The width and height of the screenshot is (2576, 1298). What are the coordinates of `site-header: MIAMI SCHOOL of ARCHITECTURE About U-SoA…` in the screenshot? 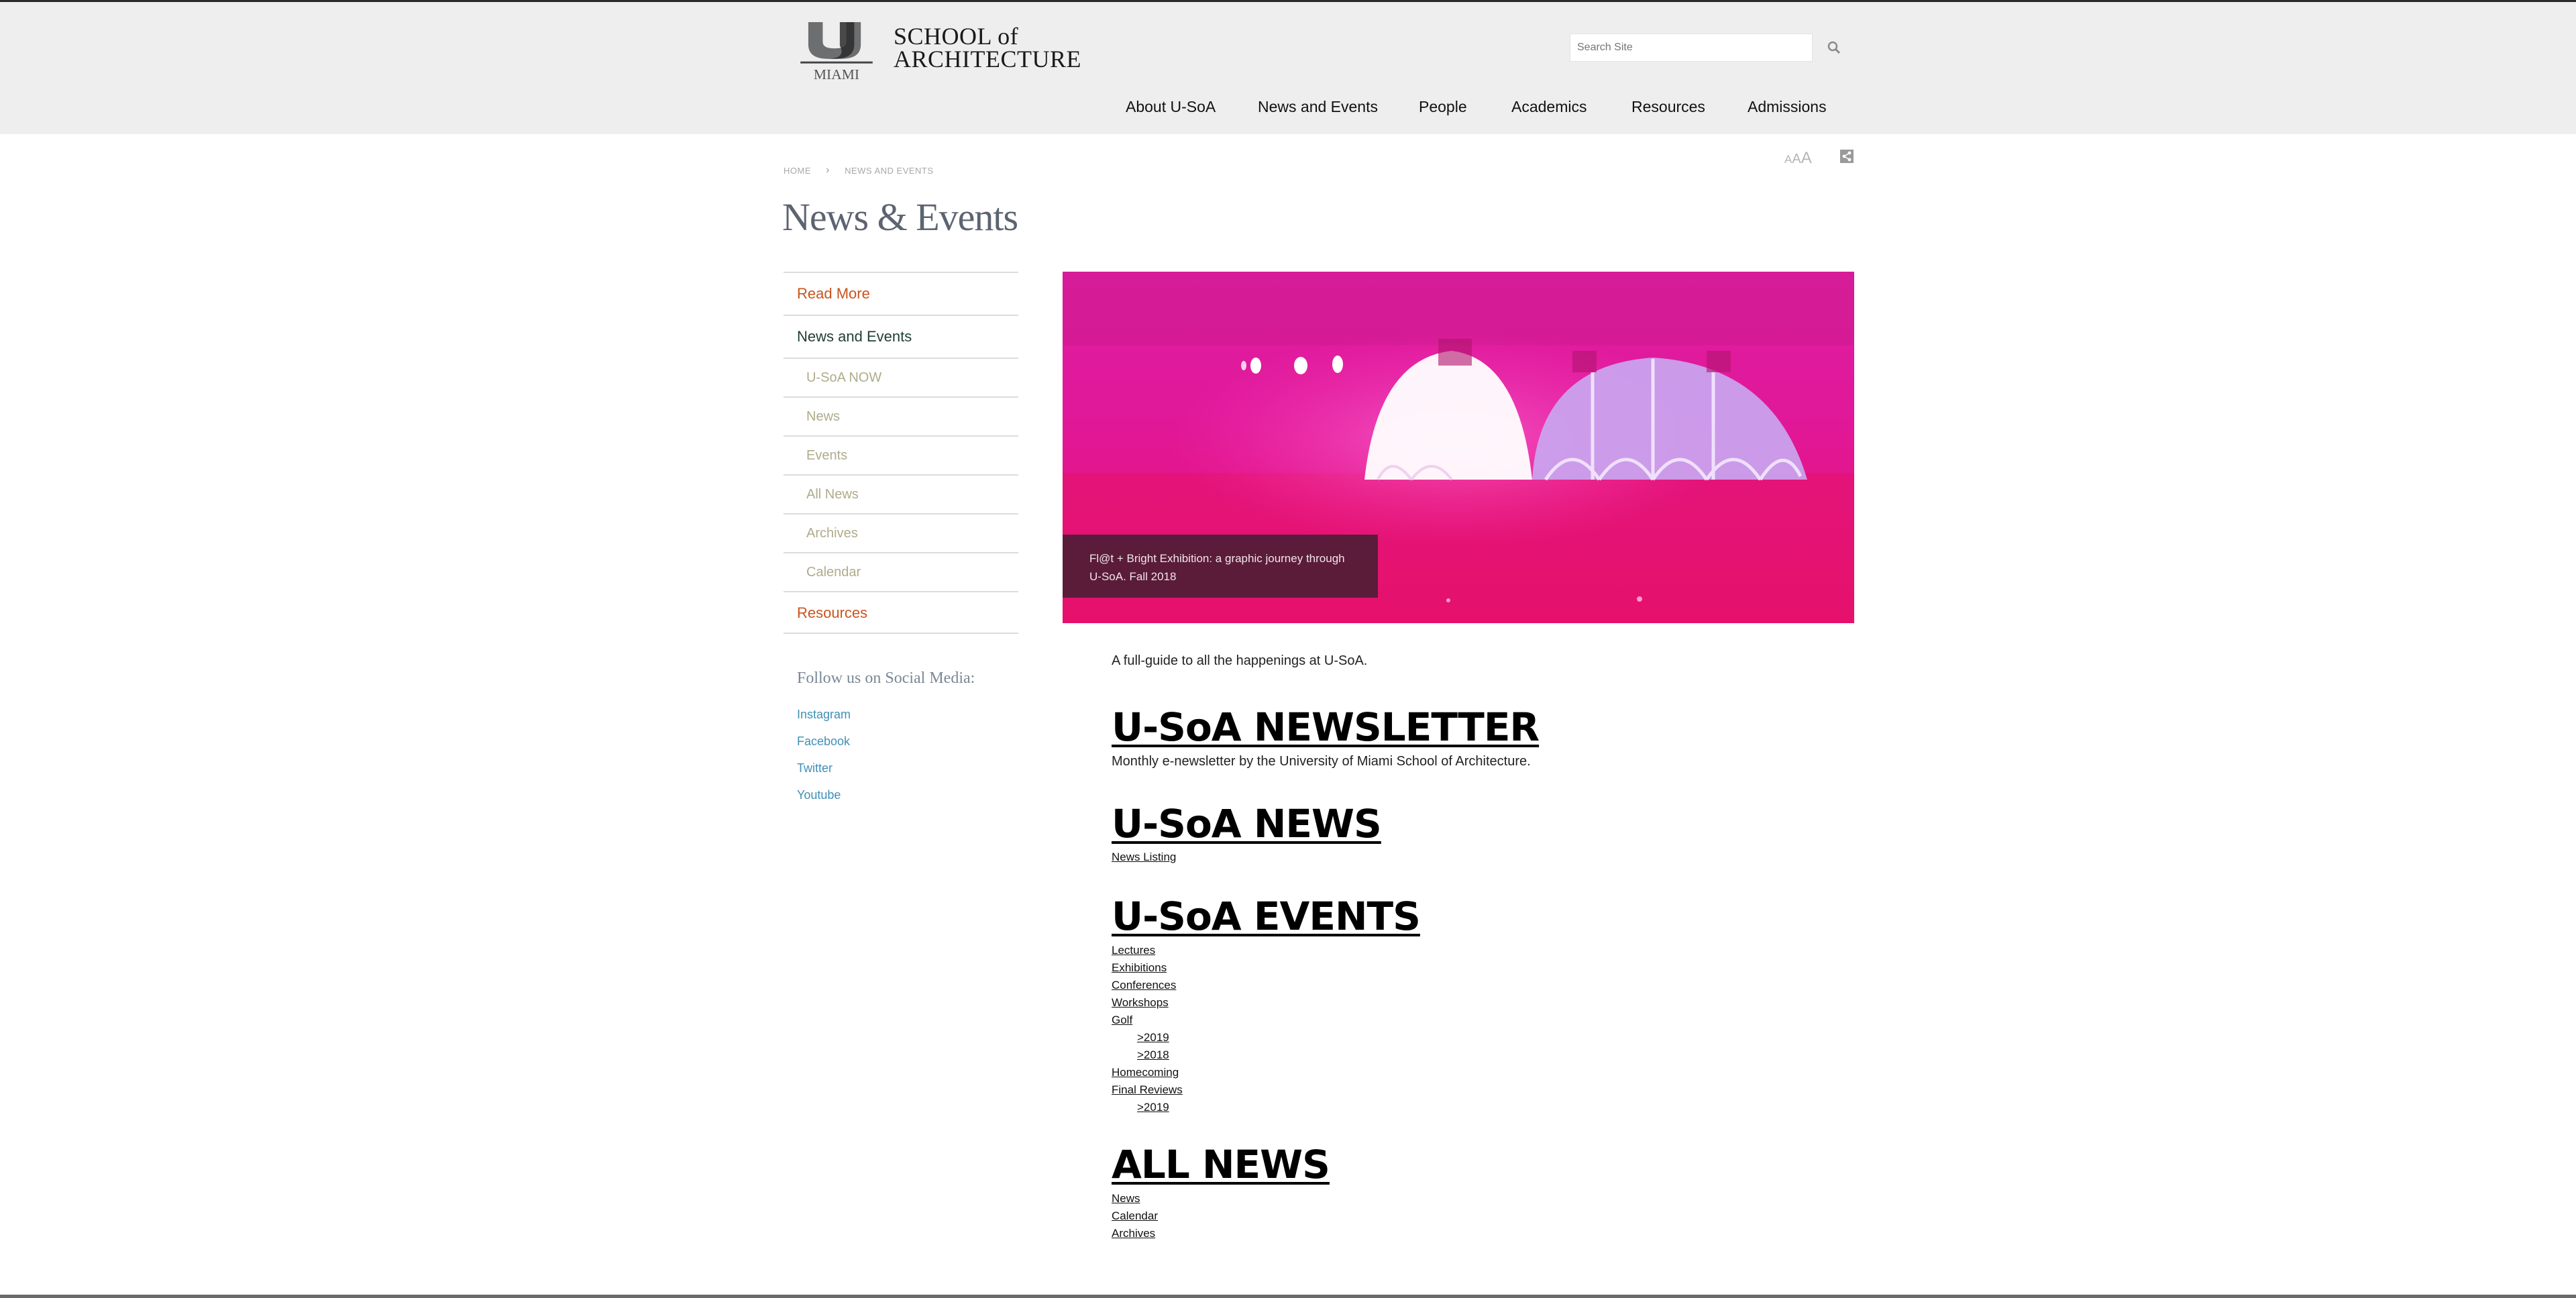 It's located at (1288, 68).